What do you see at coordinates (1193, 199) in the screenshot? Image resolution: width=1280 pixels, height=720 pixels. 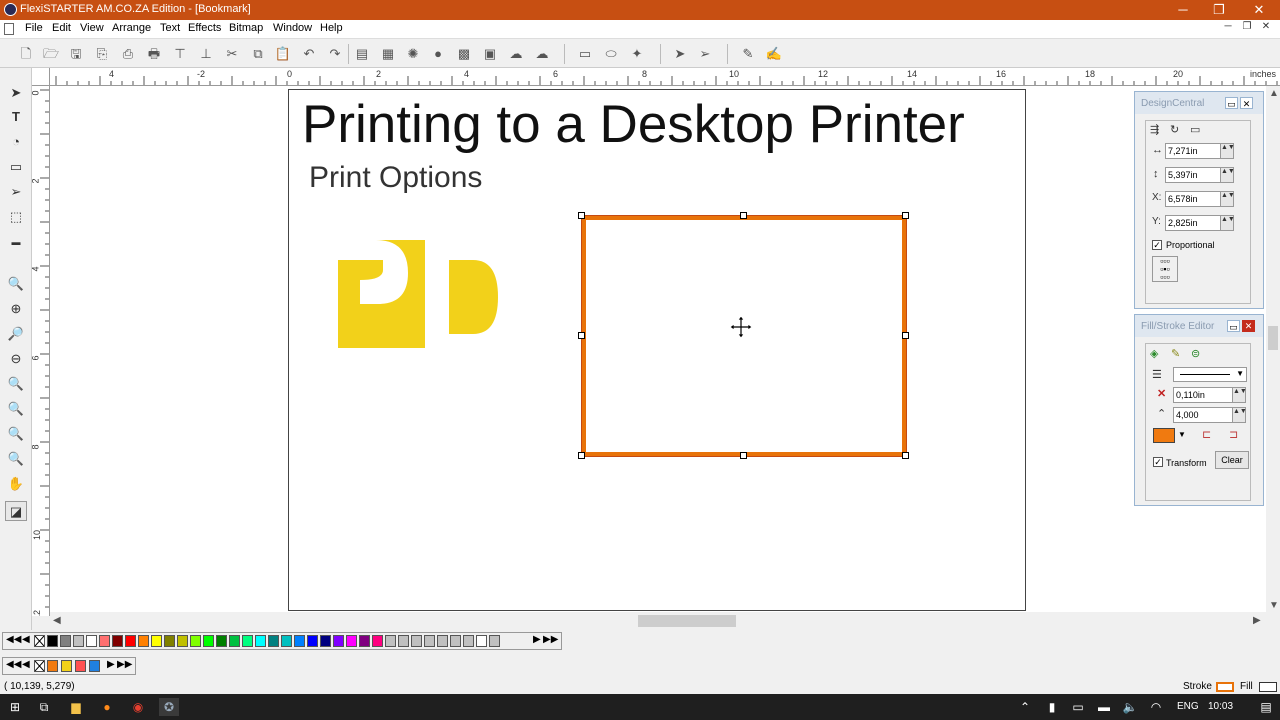 I see `x-position-field: 6,578in` at bounding box center [1193, 199].